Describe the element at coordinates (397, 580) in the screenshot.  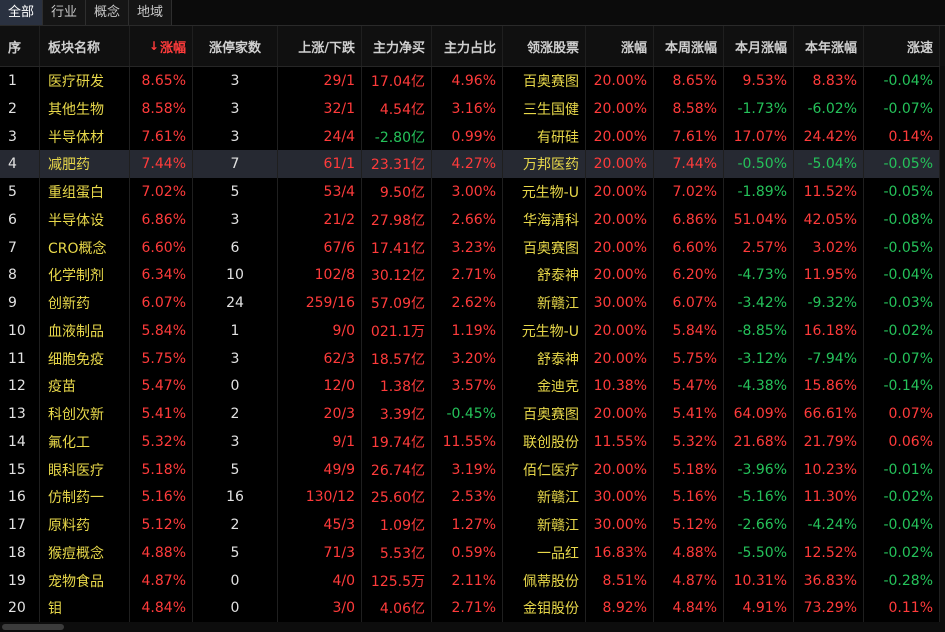
I see `cell-main-net-buy: 125.5万` at that location.